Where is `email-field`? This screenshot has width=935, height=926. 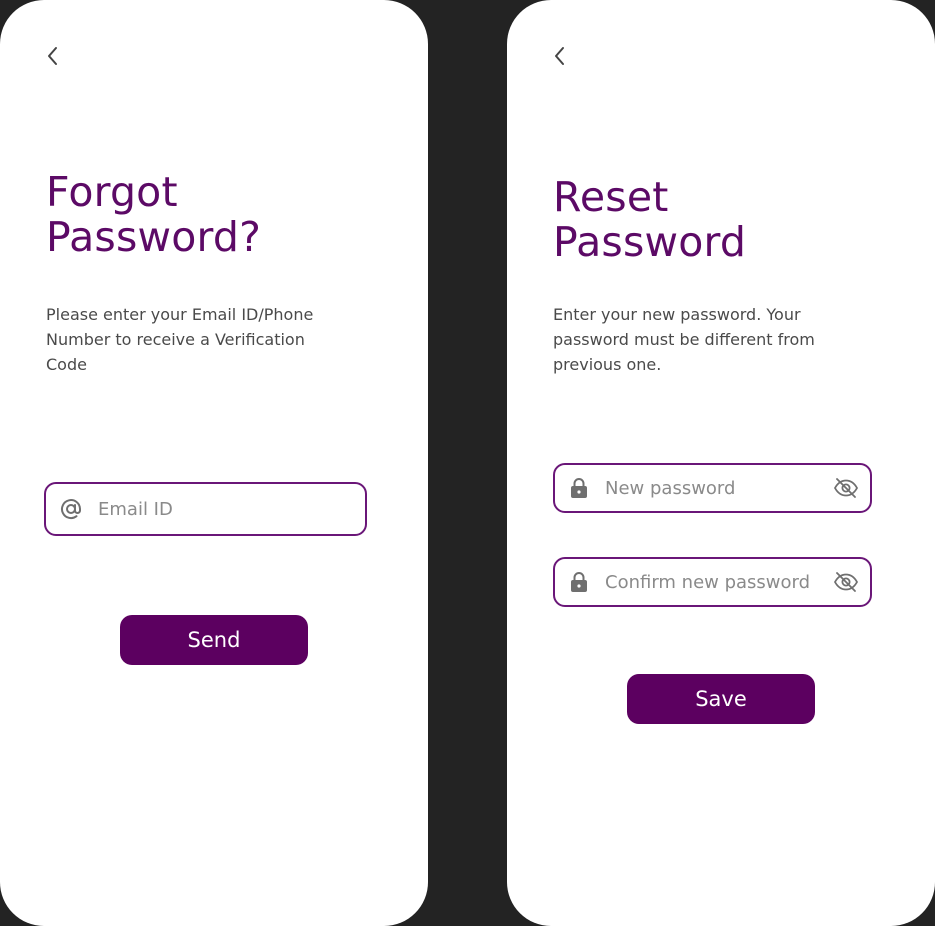 email-field is located at coordinates (205, 509).